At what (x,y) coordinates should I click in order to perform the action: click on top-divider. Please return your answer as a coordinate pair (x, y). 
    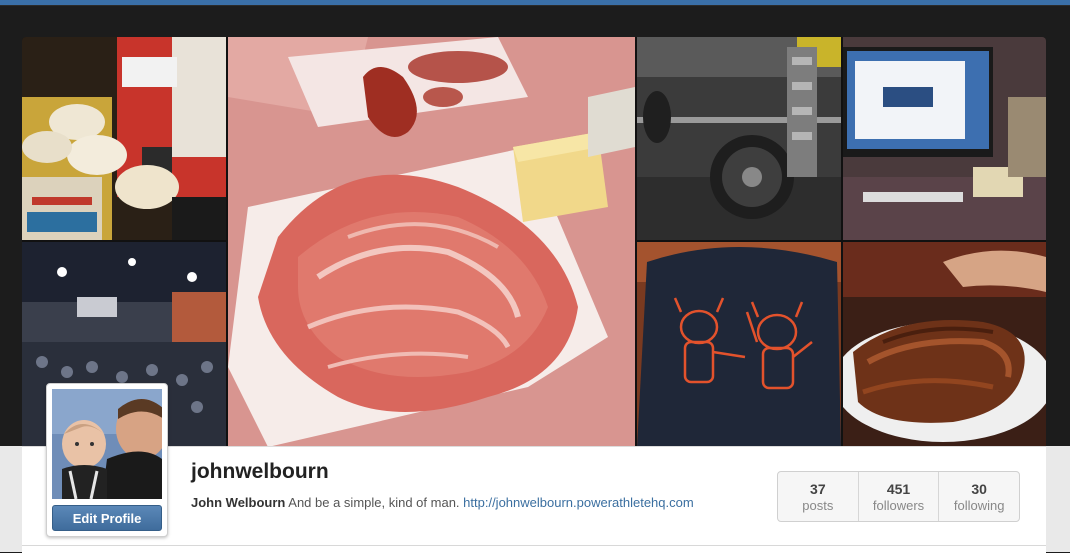
    Looking at the image, I should click on (535, 5).